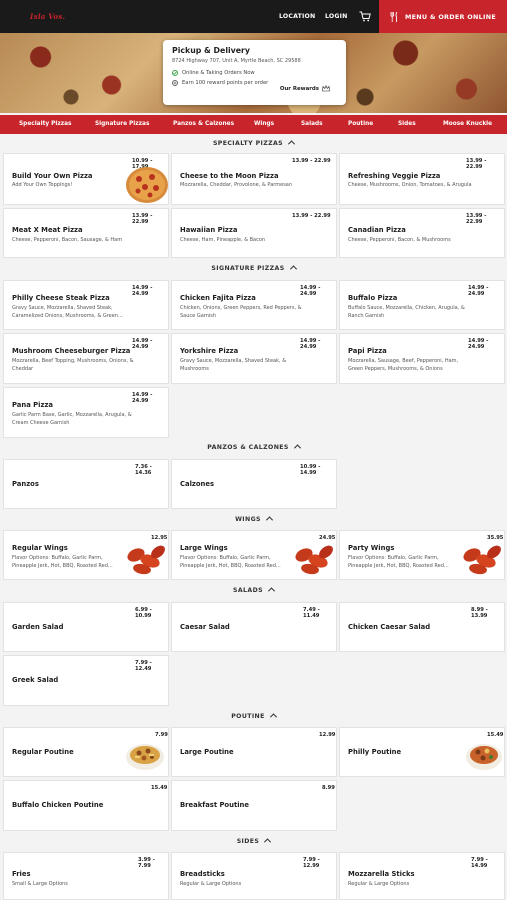 The image size is (507, 900). I want to click on category-panzos-calzones: Panzos & Calzones, so click(203, 124).